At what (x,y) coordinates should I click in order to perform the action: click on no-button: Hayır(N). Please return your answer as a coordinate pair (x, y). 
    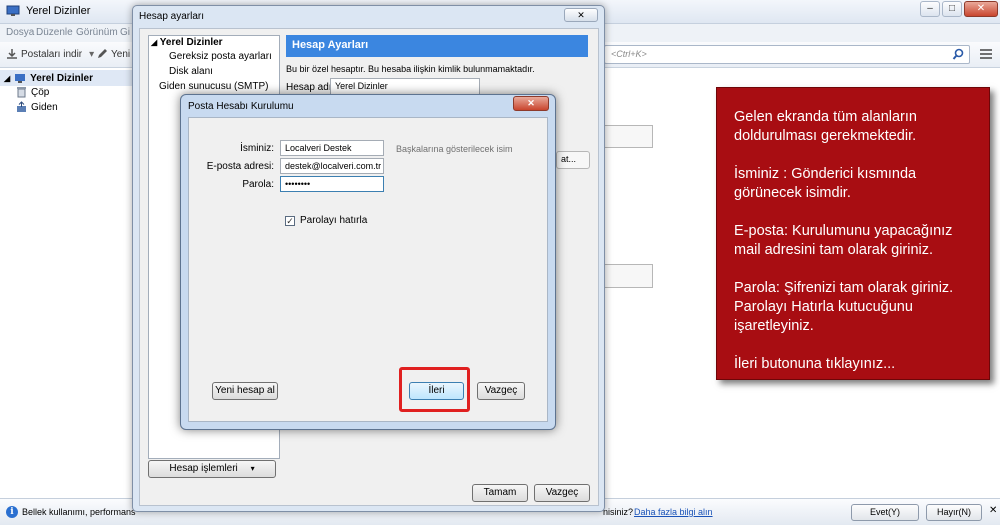
    Looking at the image, I should click on (954, 512).